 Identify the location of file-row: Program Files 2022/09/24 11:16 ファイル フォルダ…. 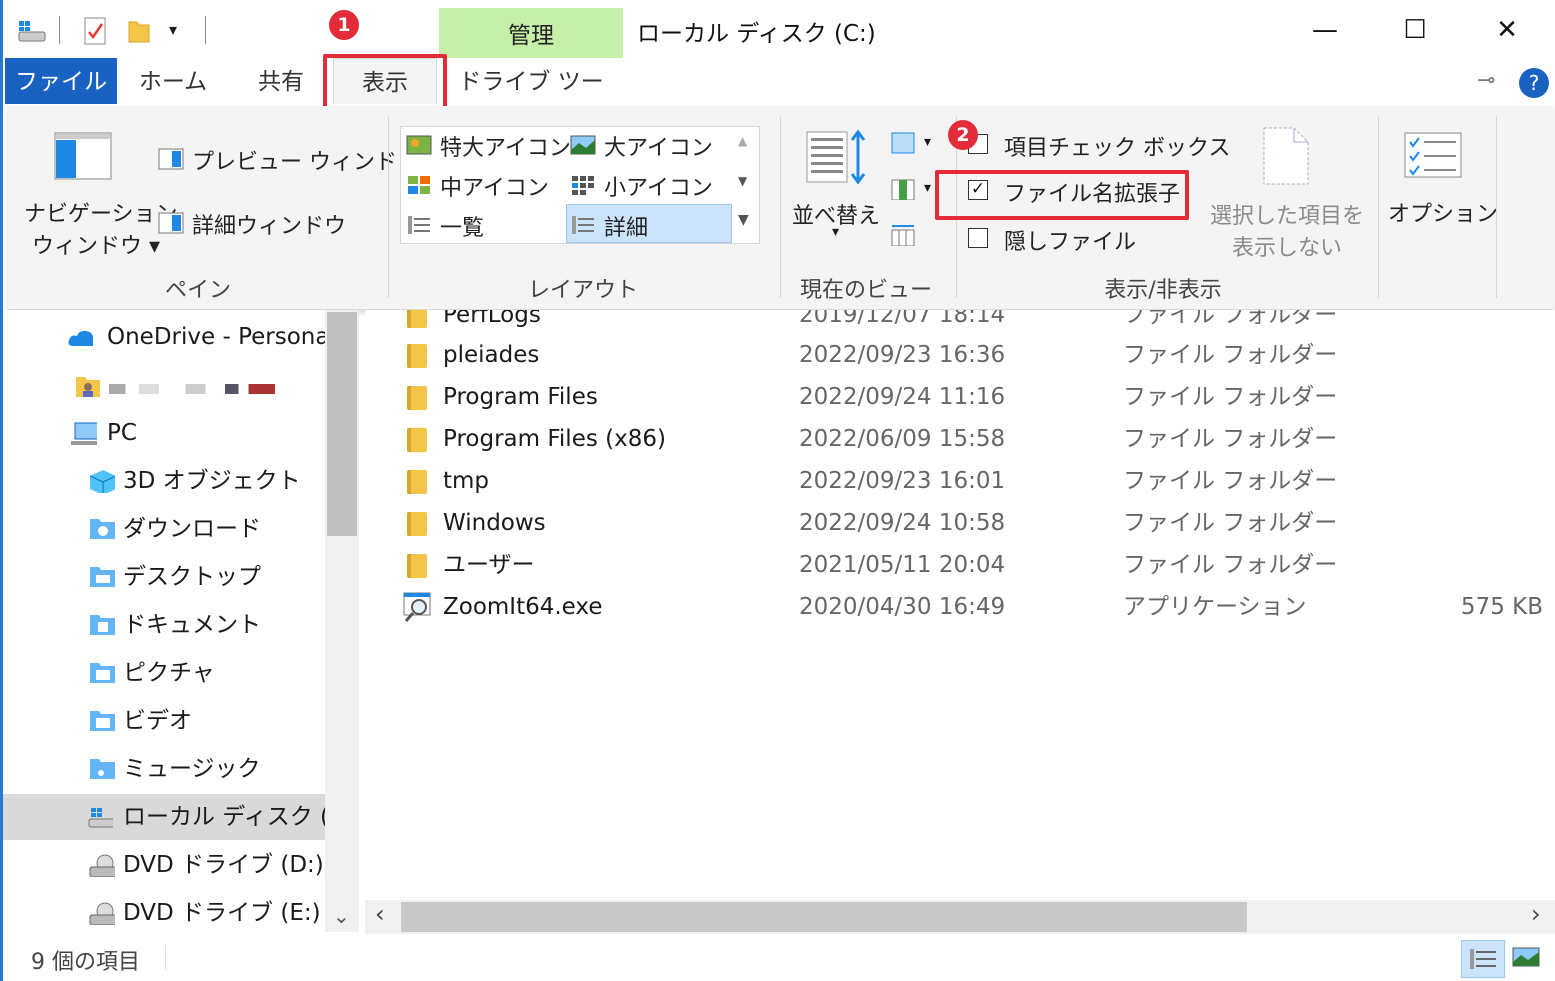
(960, 397).